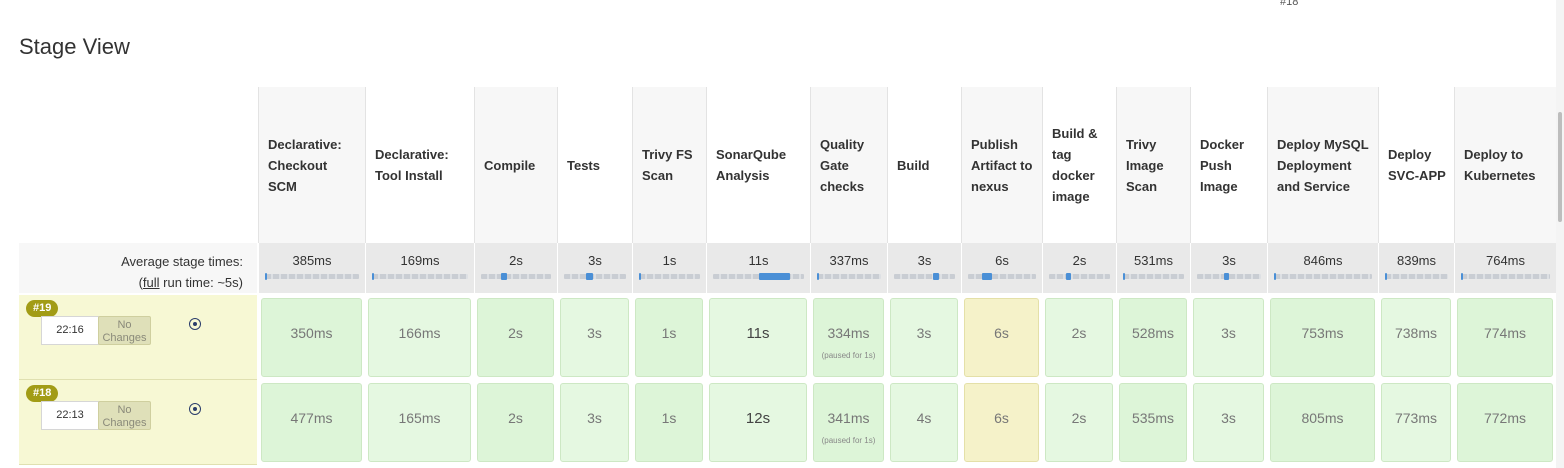 Image resolution: width=1564 pixels, height=468 pixels. Describe the element at coordinates (42, 308) in the screenshot. I see `build-number-badge: #19` at that location.